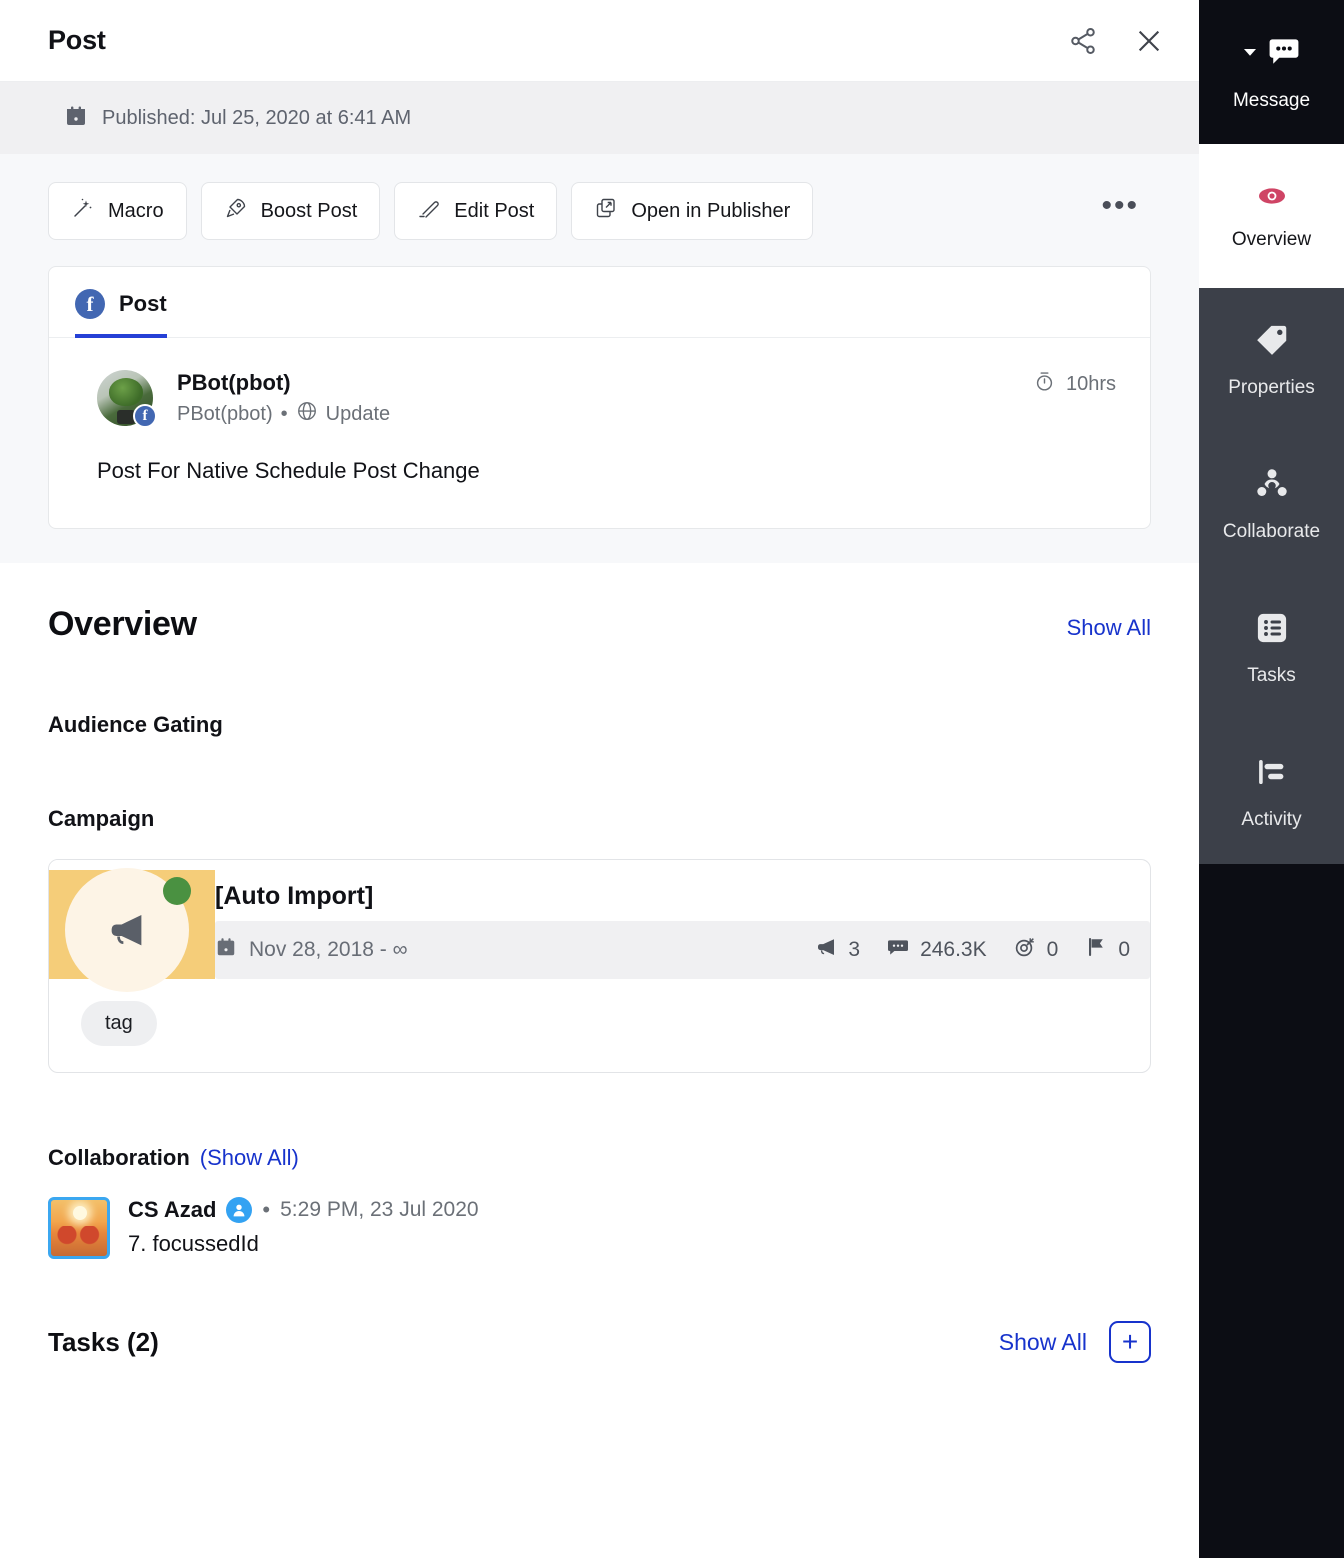 The width and height of the screenshot is (1344, 1558). Describe the element at coordinates (599, 41) in the screenshot. I see `title-bar: Post` at that location.